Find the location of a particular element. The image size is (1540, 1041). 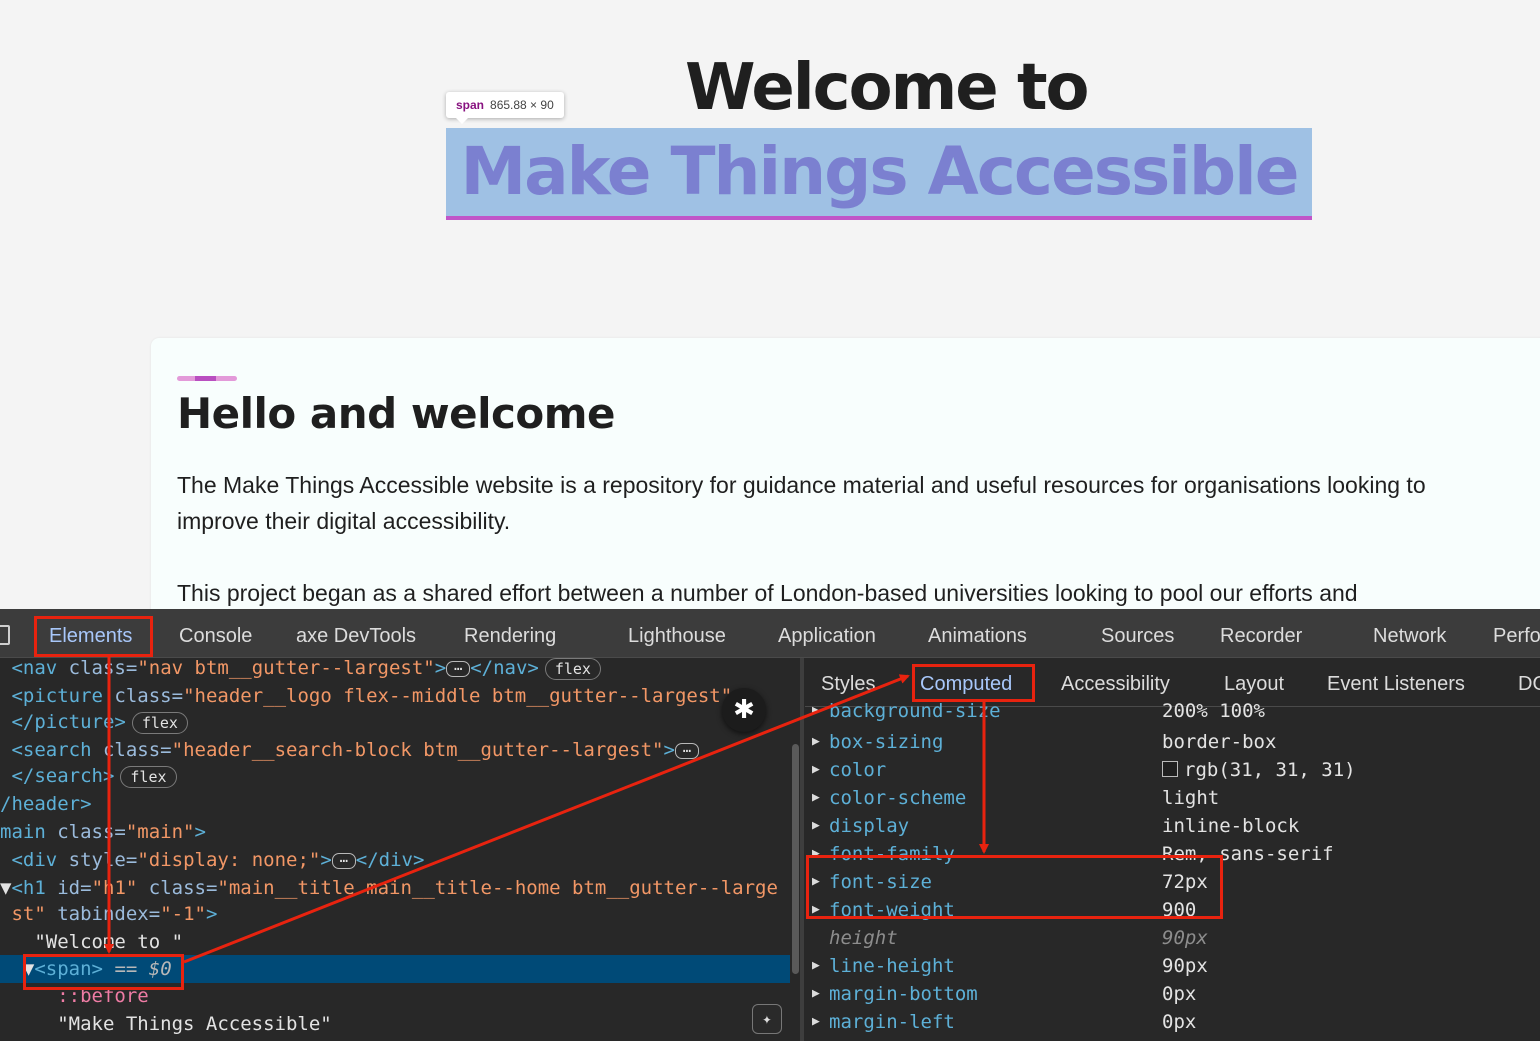

computed-row: ▶margin-right0px is located at coordinates (1172, 1038).